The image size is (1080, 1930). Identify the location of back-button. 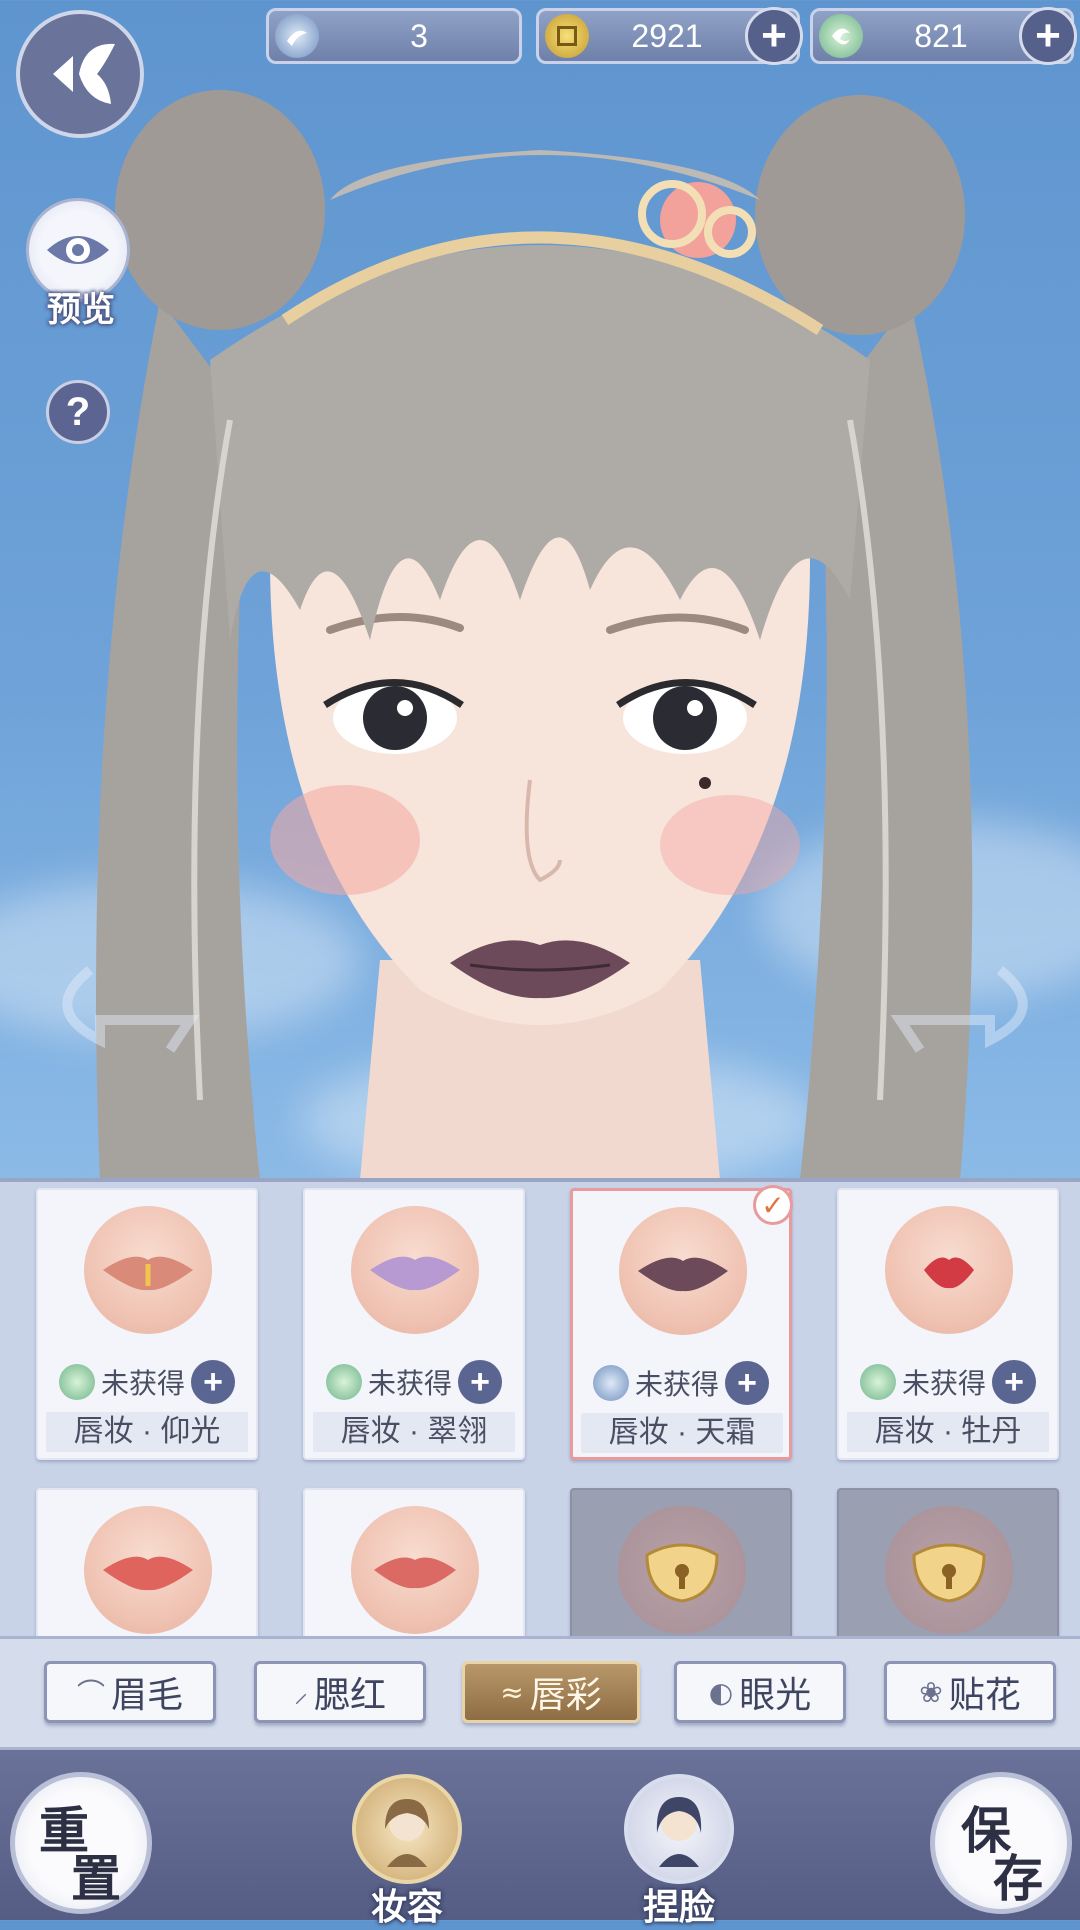
(80, 74).